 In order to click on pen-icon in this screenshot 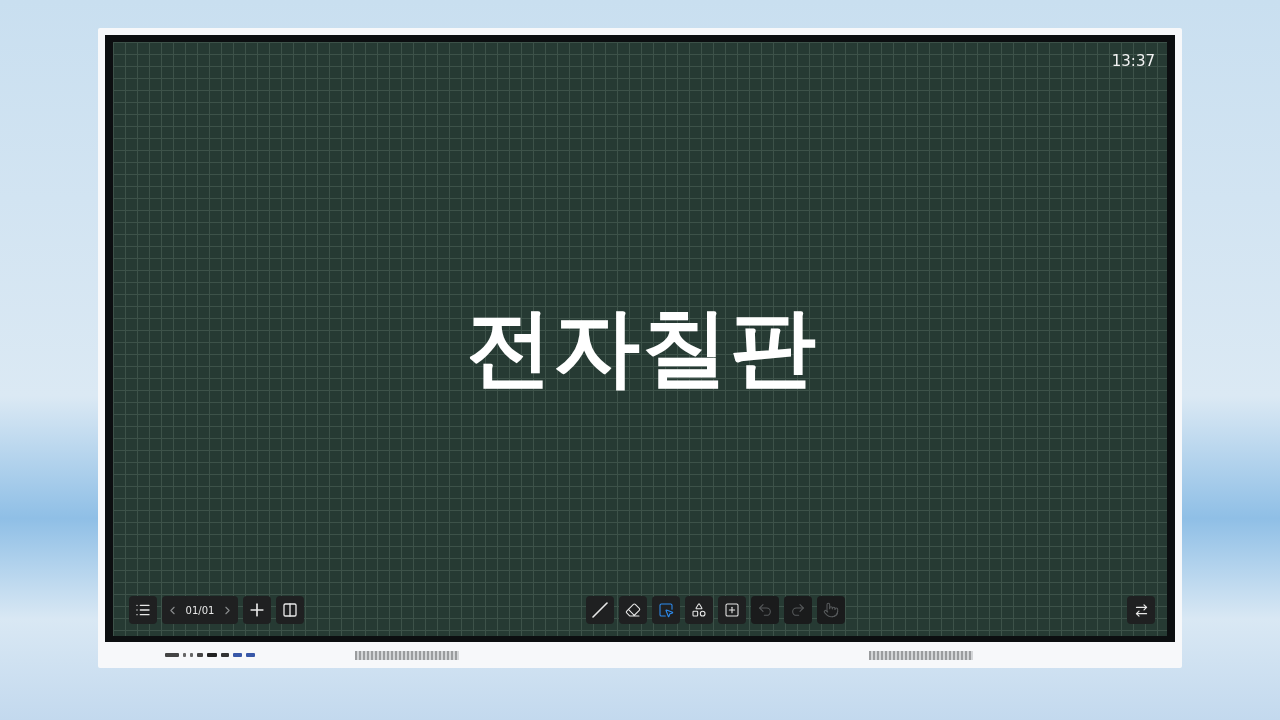, I will do `click(600, 610)`.